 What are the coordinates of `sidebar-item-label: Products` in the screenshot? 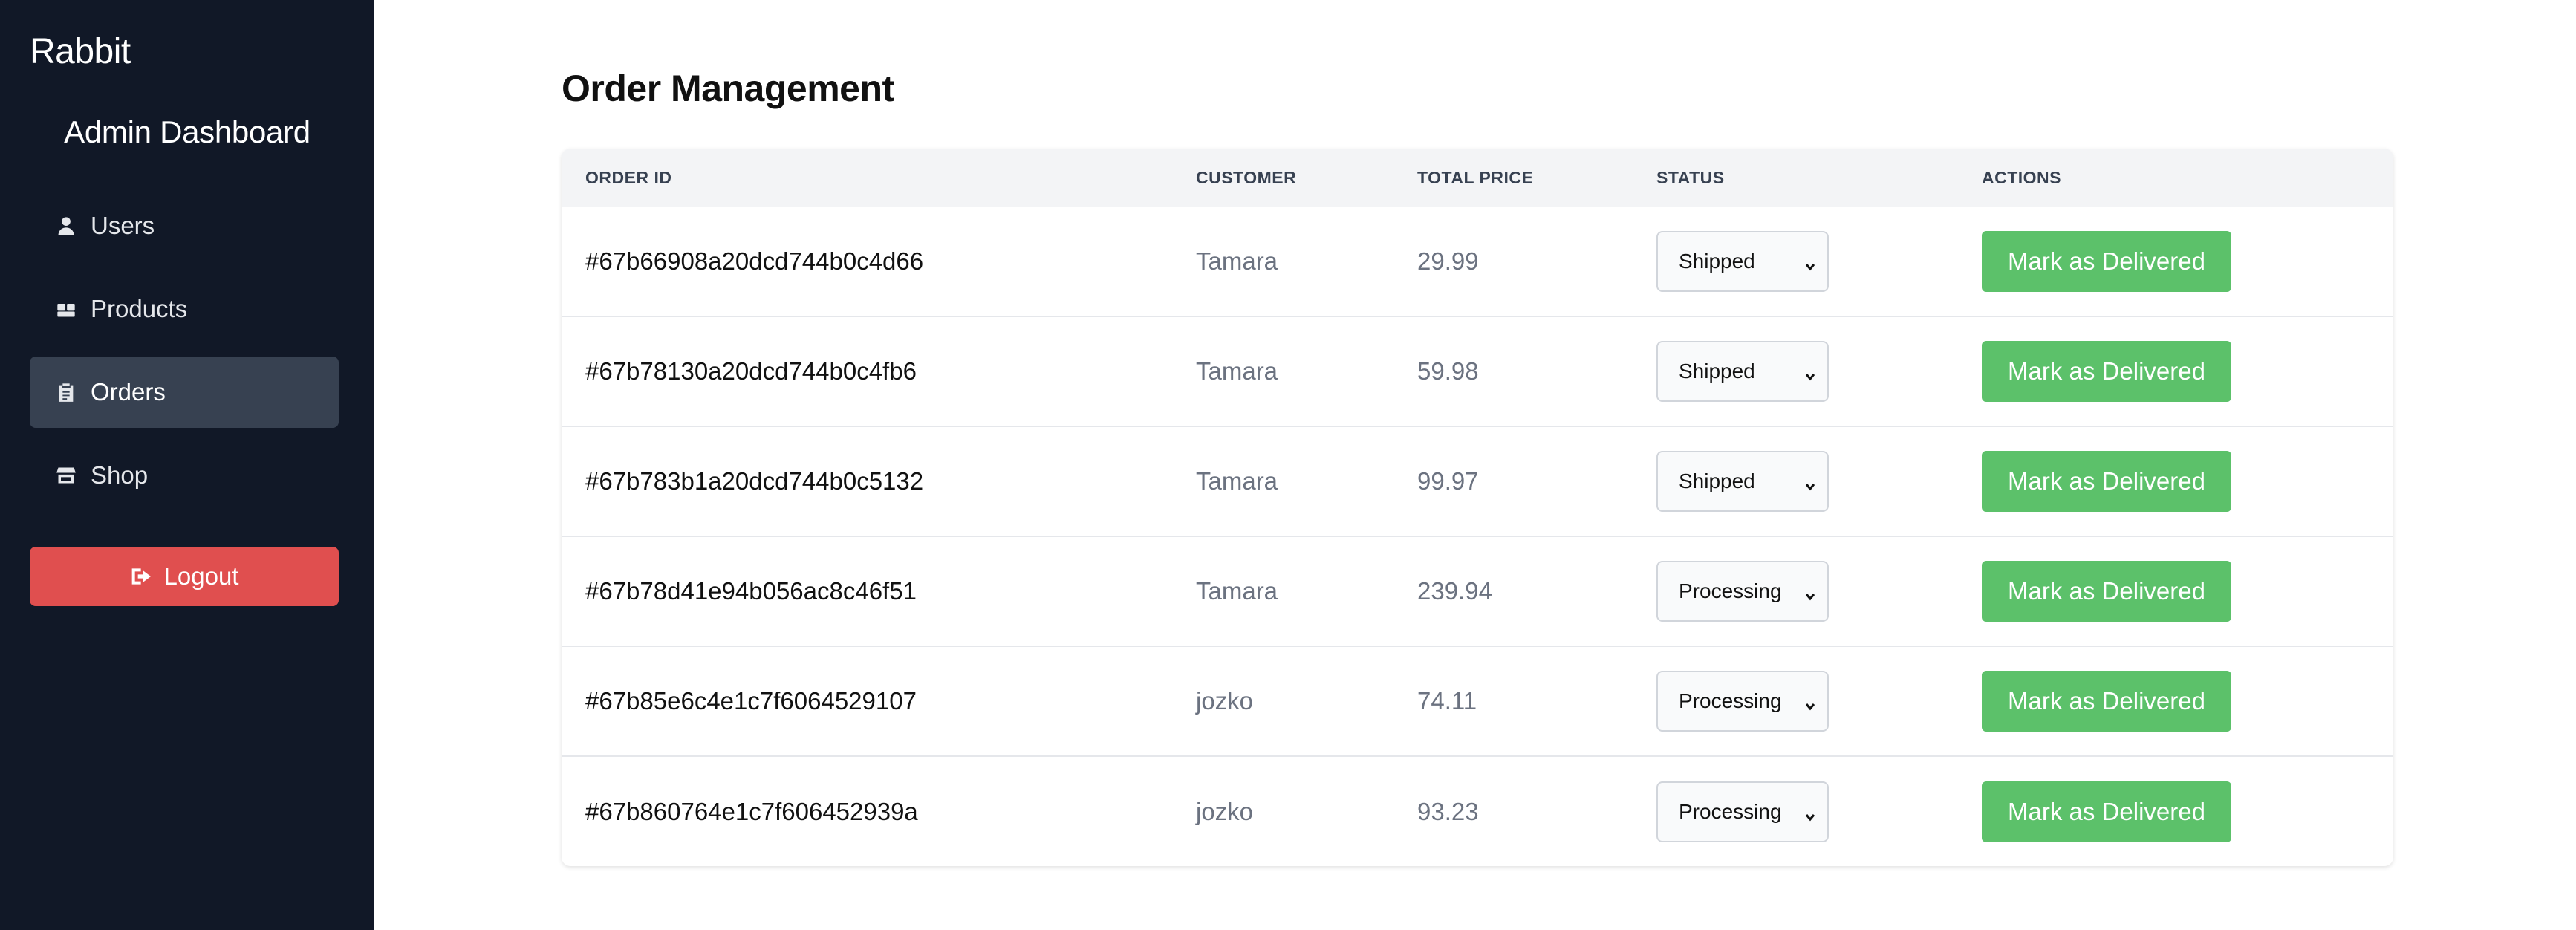 It's located at (139, 308).